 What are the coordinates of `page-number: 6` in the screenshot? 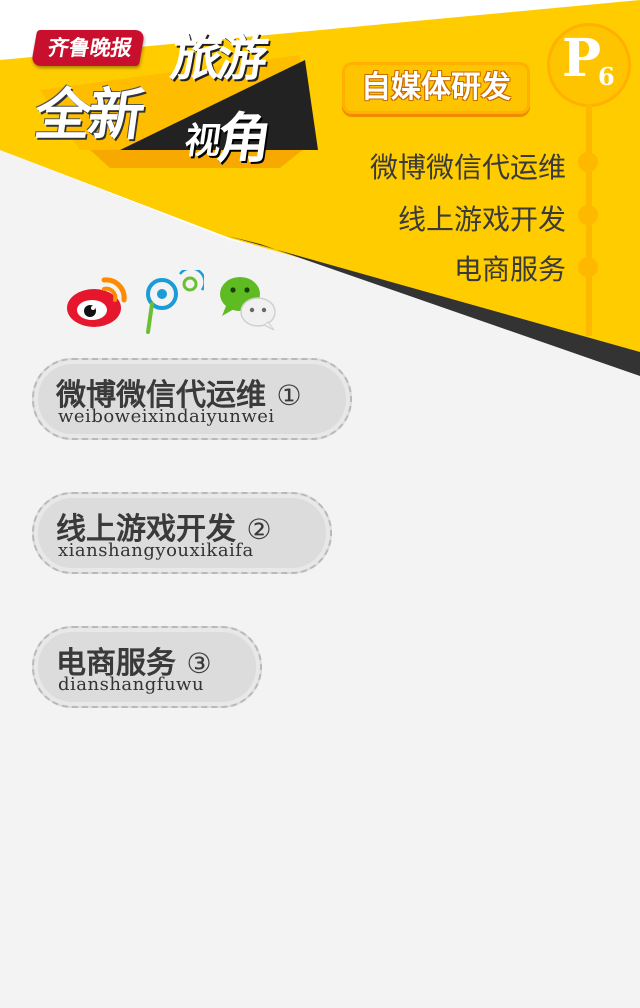 It's located at (606, 76).